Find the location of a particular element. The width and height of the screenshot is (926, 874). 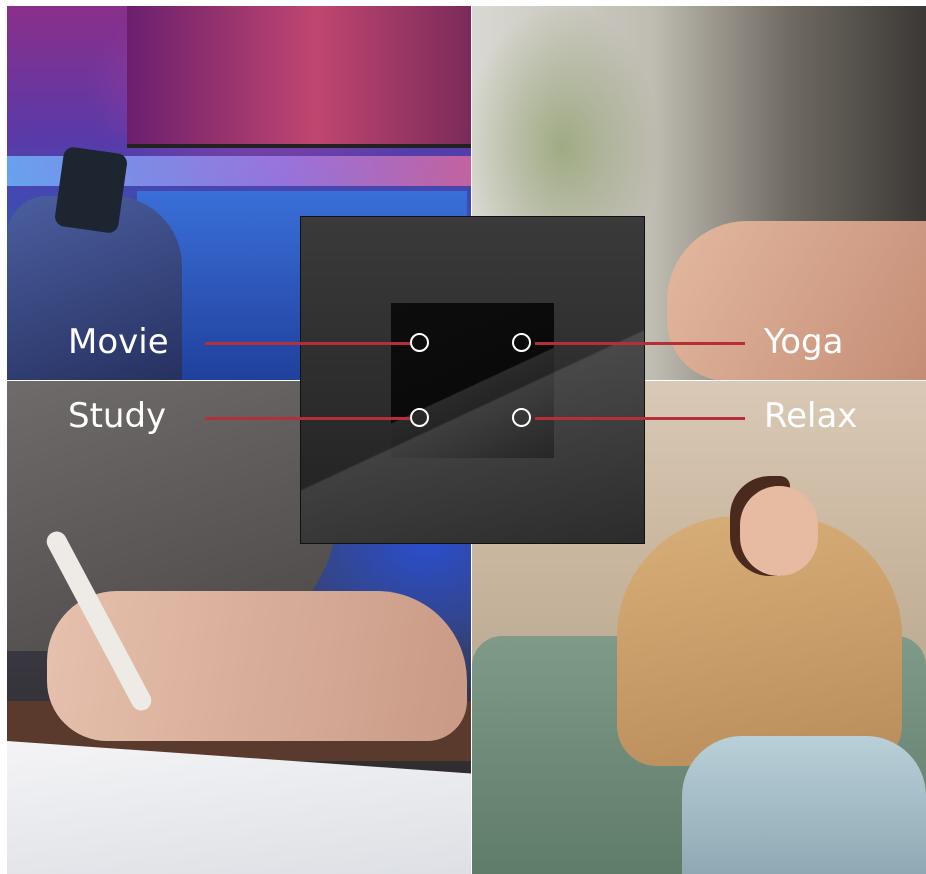

movie-button is located at coordinates (419, 342).